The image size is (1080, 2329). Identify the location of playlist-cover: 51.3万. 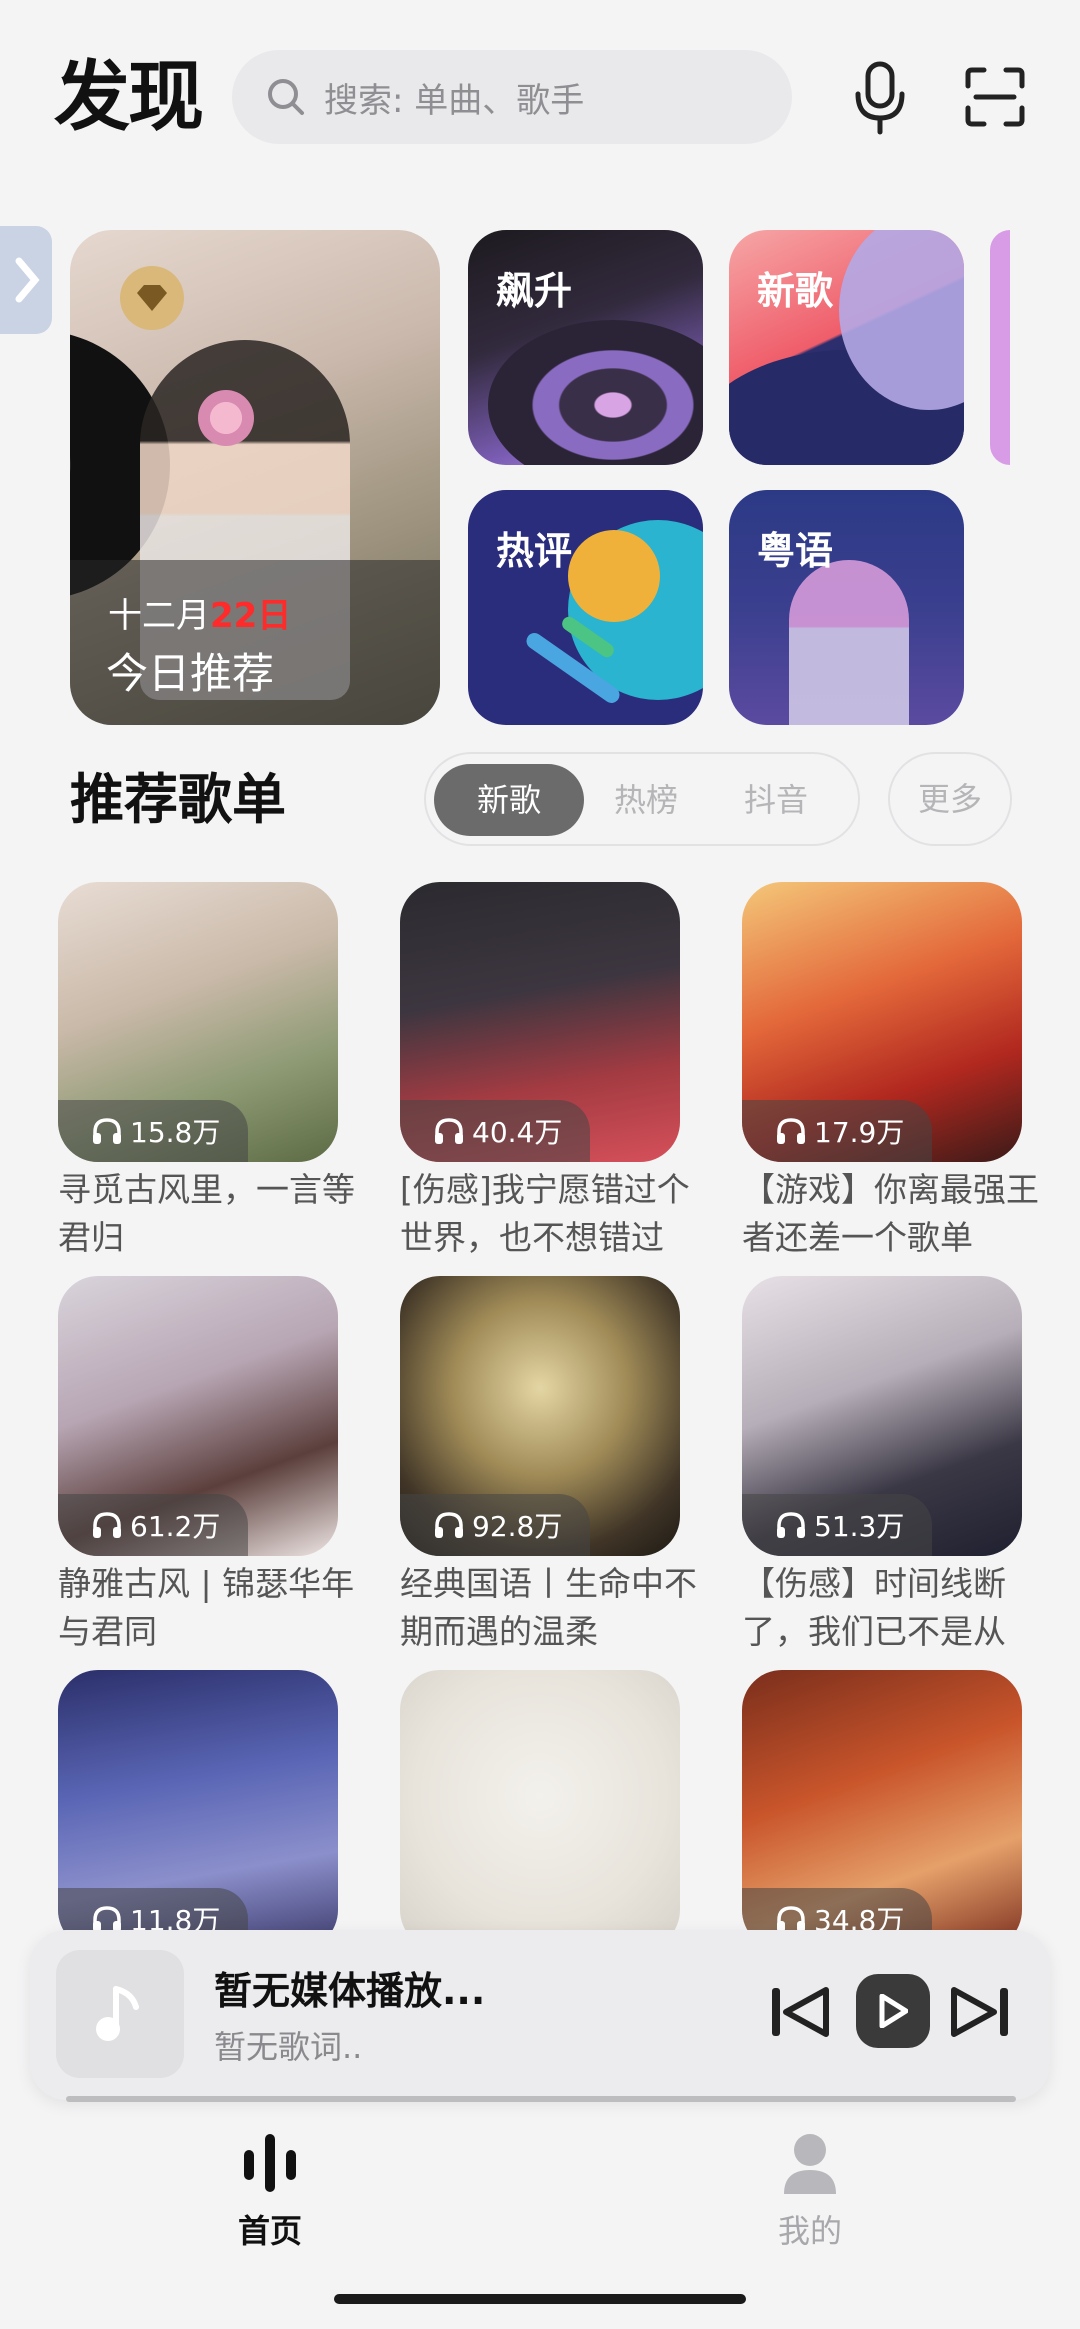
(882, 1416).